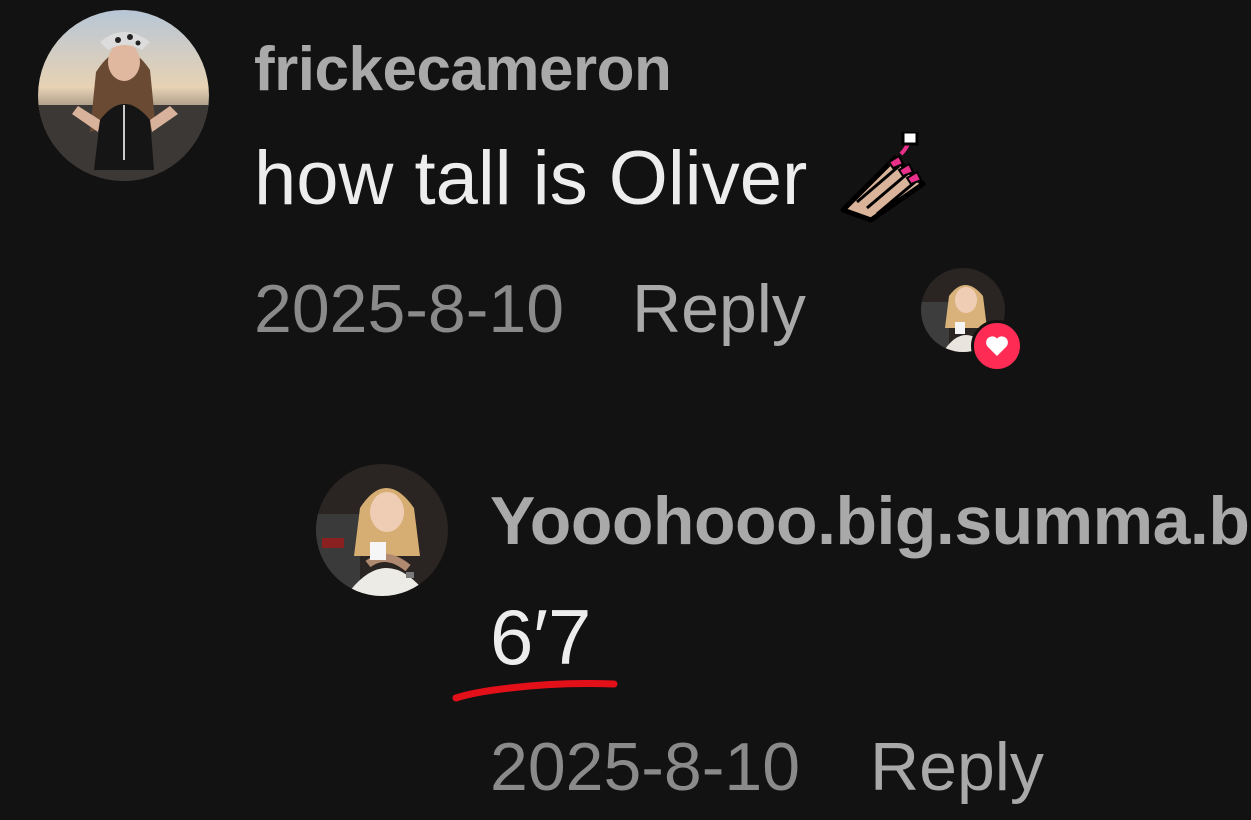 This screenshot has height=820, width=1251. I want to click on liked-by-creator-indicator, so click(972, 320).